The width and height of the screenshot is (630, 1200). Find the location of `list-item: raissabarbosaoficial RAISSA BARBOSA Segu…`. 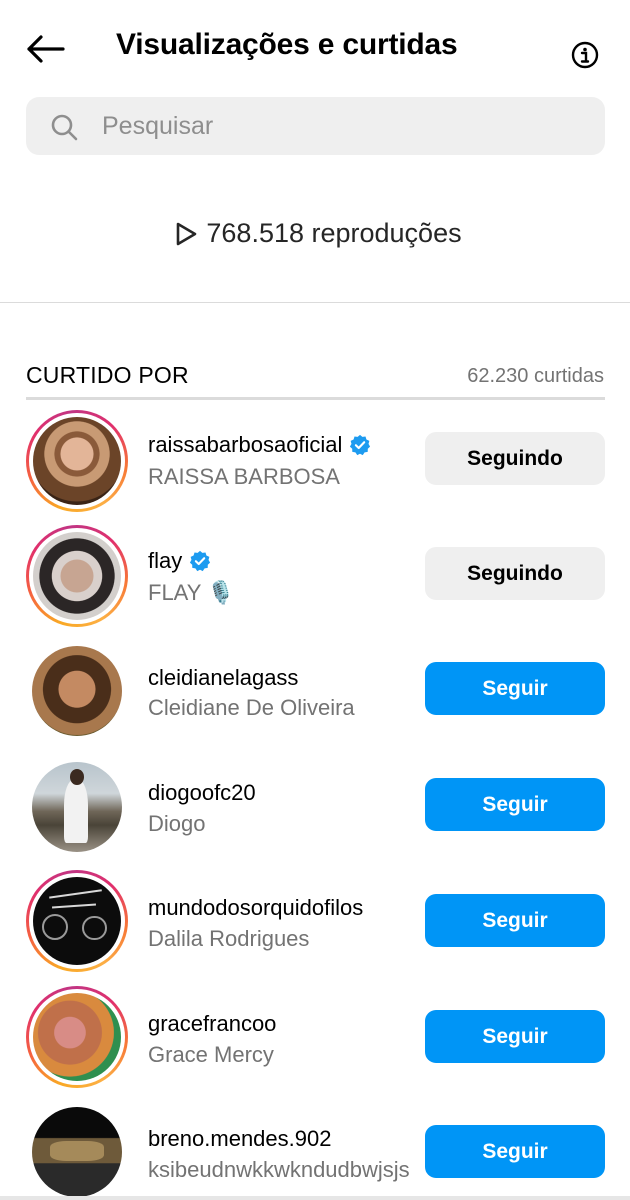

list-item: raissabarbosaoficial RAISSA BARBOSA Segu… is located at coordinates (315, 461).